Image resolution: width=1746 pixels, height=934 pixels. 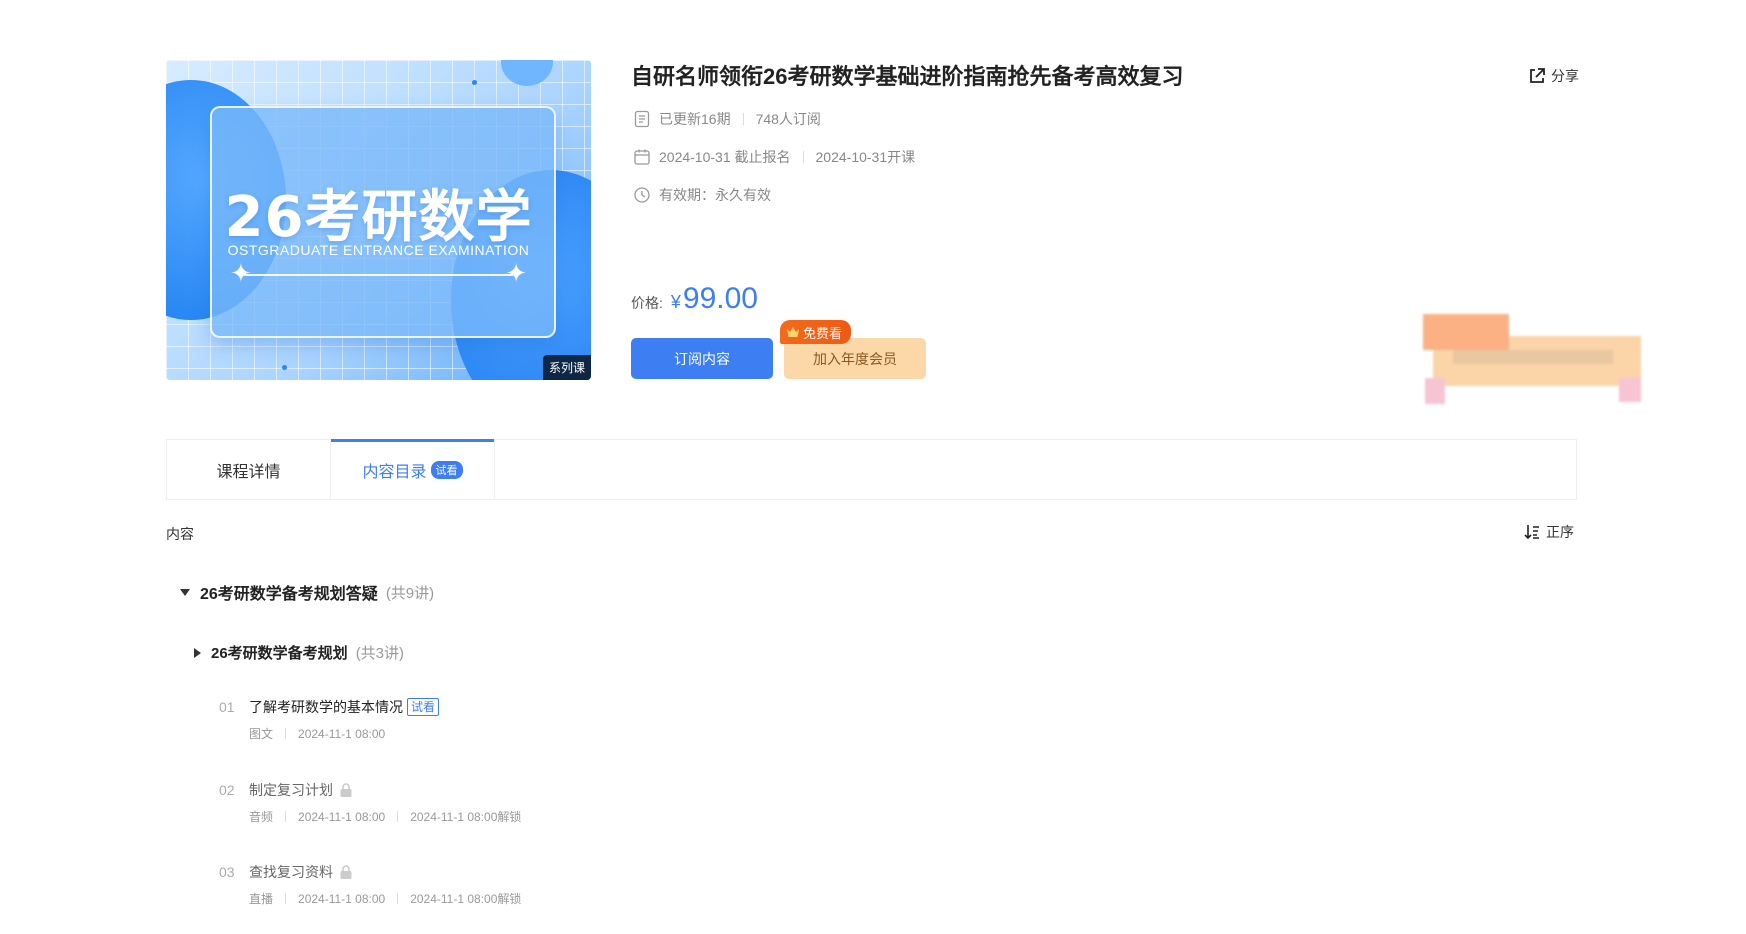 I want to click on updated-count: 已更新16期, so click(x=695, y=119).